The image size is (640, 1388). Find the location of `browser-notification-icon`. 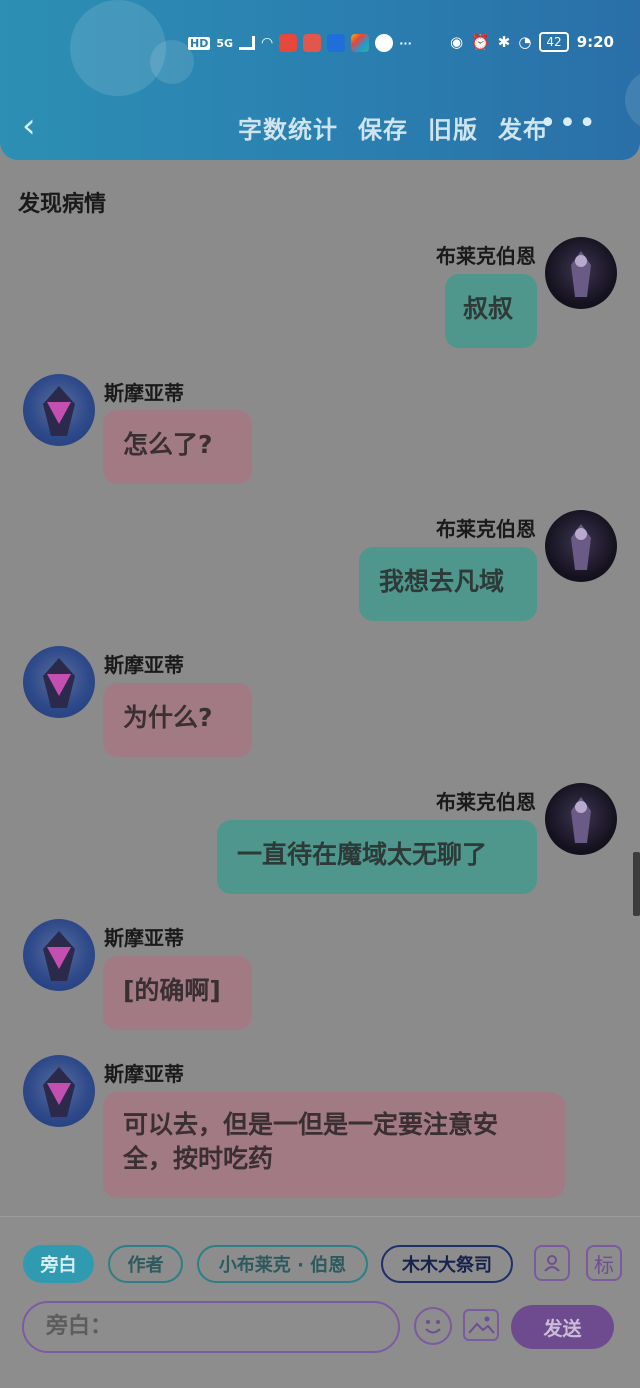

browser-notification-icon is located at coordinates (384, 43).